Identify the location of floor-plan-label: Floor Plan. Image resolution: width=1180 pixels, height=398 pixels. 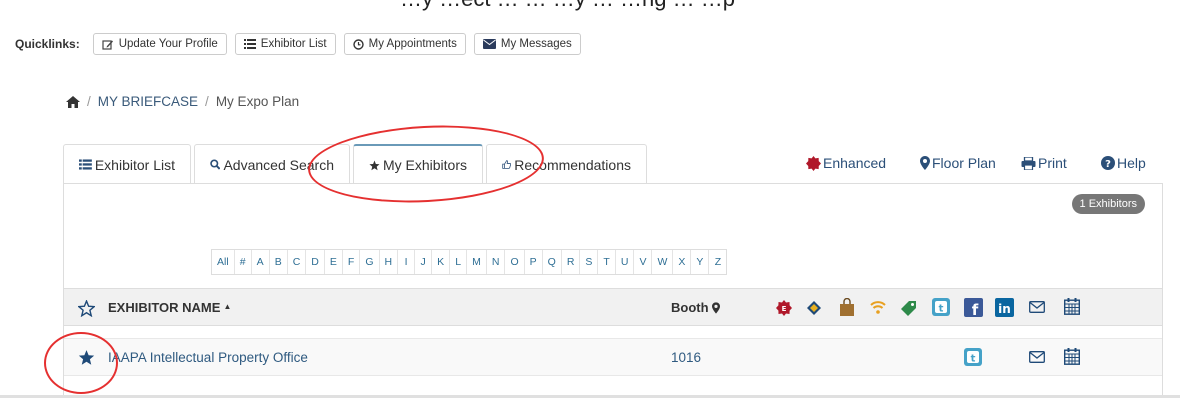
(964, 163).